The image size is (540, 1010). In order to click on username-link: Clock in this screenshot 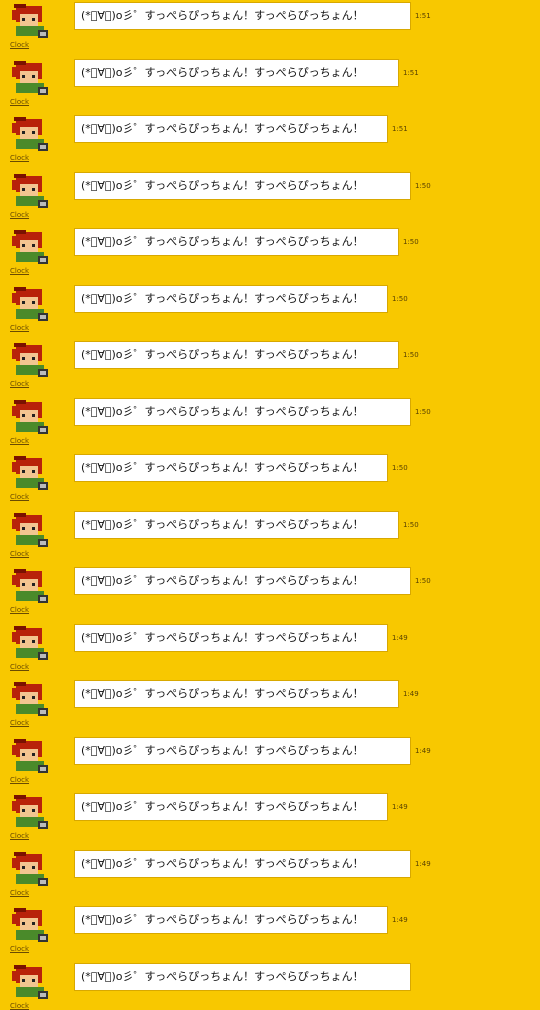, I will do `click(32, 1006)`.